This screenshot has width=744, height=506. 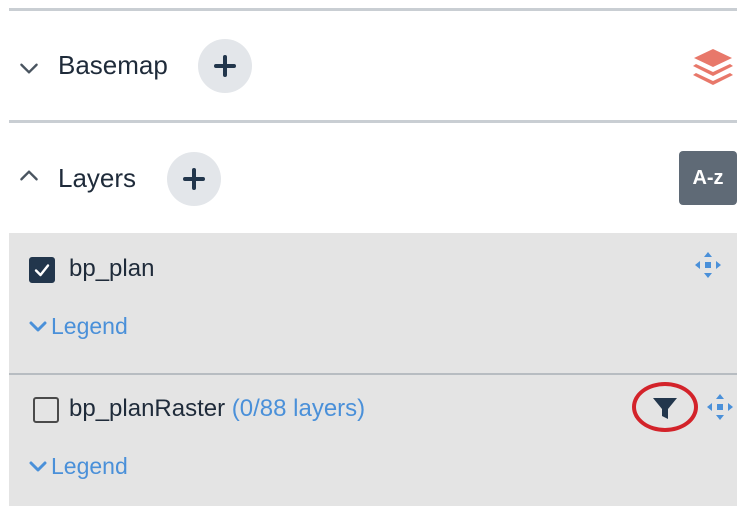 I want to click on layers-title: Layers, so click(x=97, y=178).